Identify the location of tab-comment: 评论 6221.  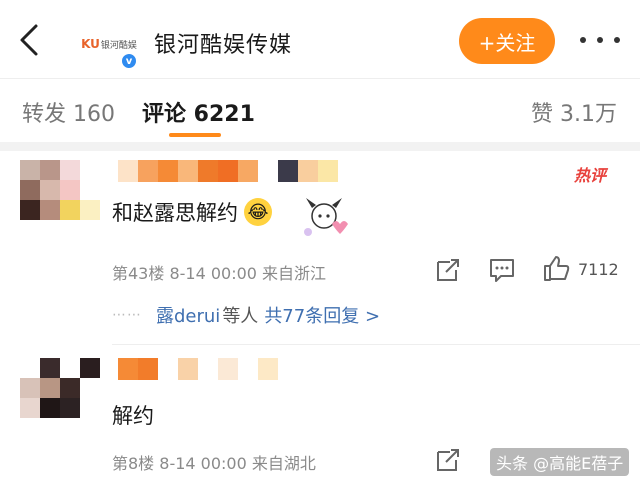
(198, 112).